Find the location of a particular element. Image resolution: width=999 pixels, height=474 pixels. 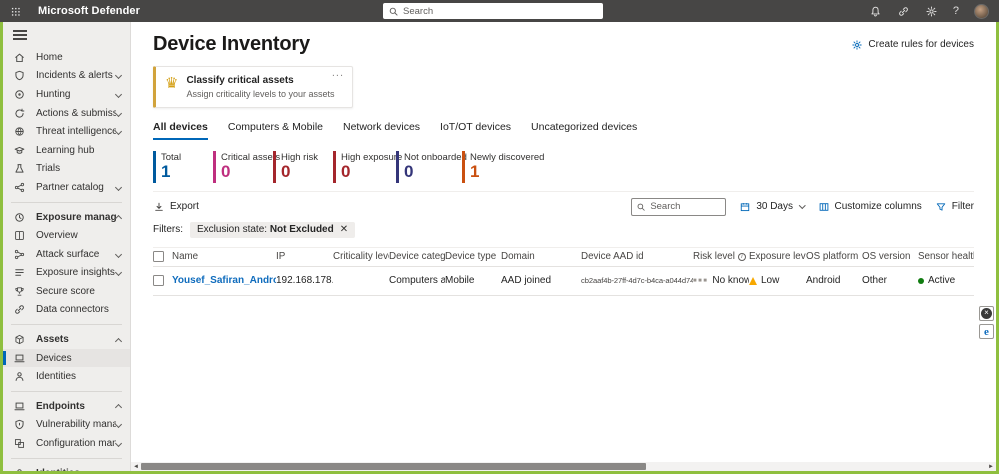

info-icon: i is located at coordinates (741, 256).